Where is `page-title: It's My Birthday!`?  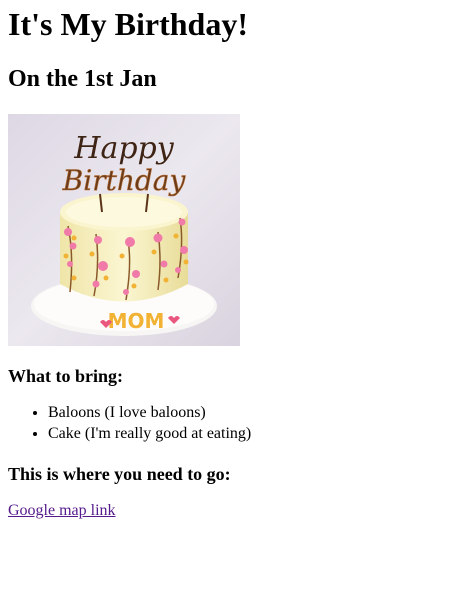 page-title: It's My Birthday! is located at coordinates (128, 24).